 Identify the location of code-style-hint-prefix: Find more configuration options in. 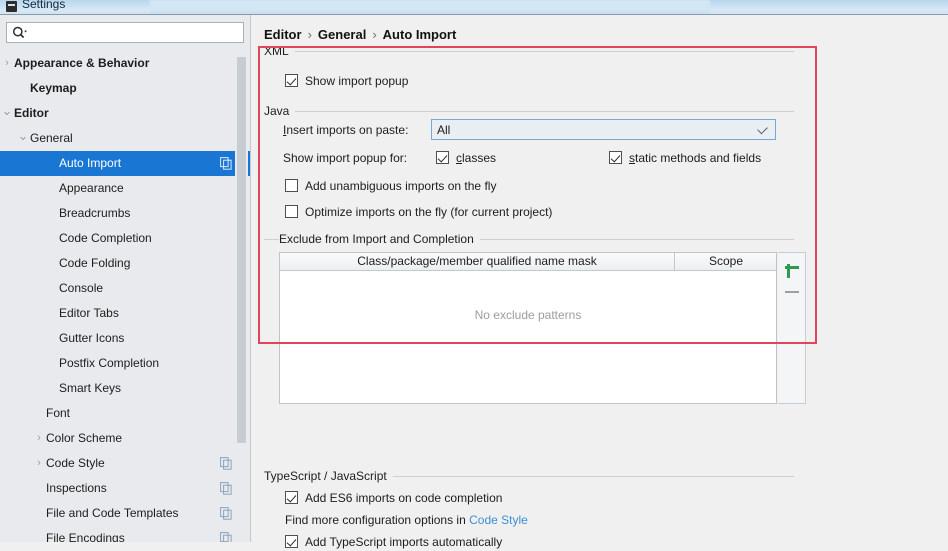
(375, 520).